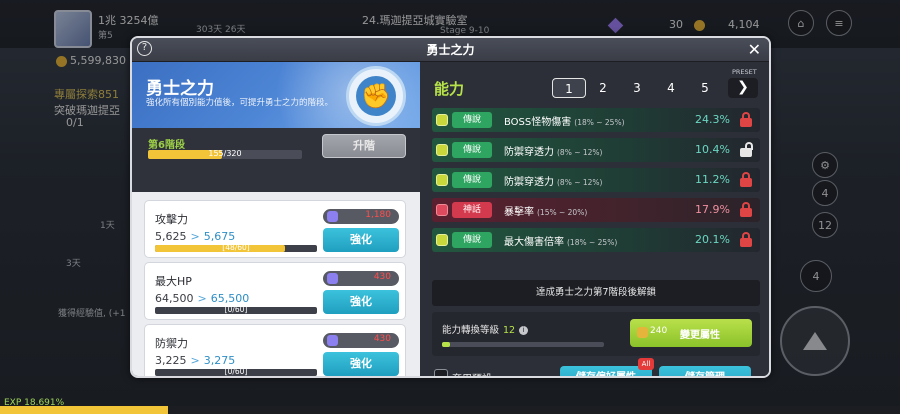 This screenshot has height=414, width=900. Describe the element at coordinates (171, 343) in the screenshot. I see `stat-name: 防禦力` at that location.